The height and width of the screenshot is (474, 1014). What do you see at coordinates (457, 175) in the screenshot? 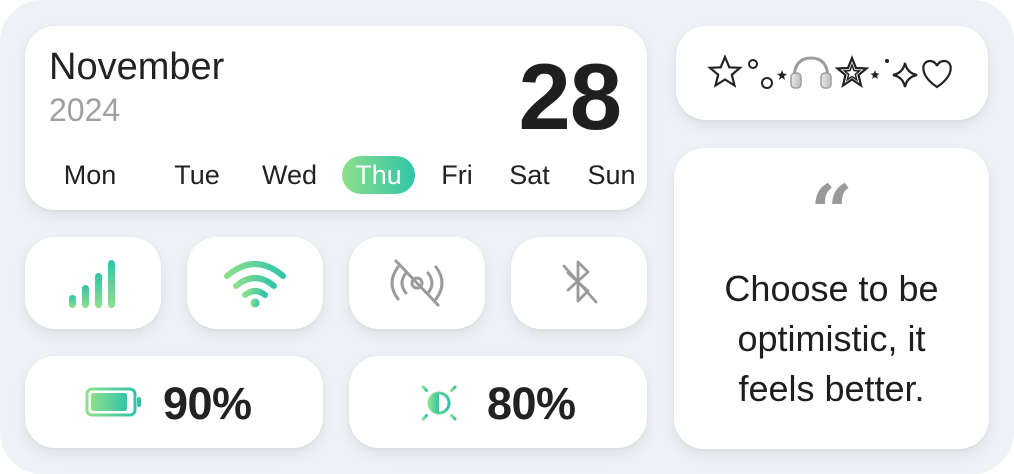
I see `weekday-fri: Fri` at bounding box center [457, 175].